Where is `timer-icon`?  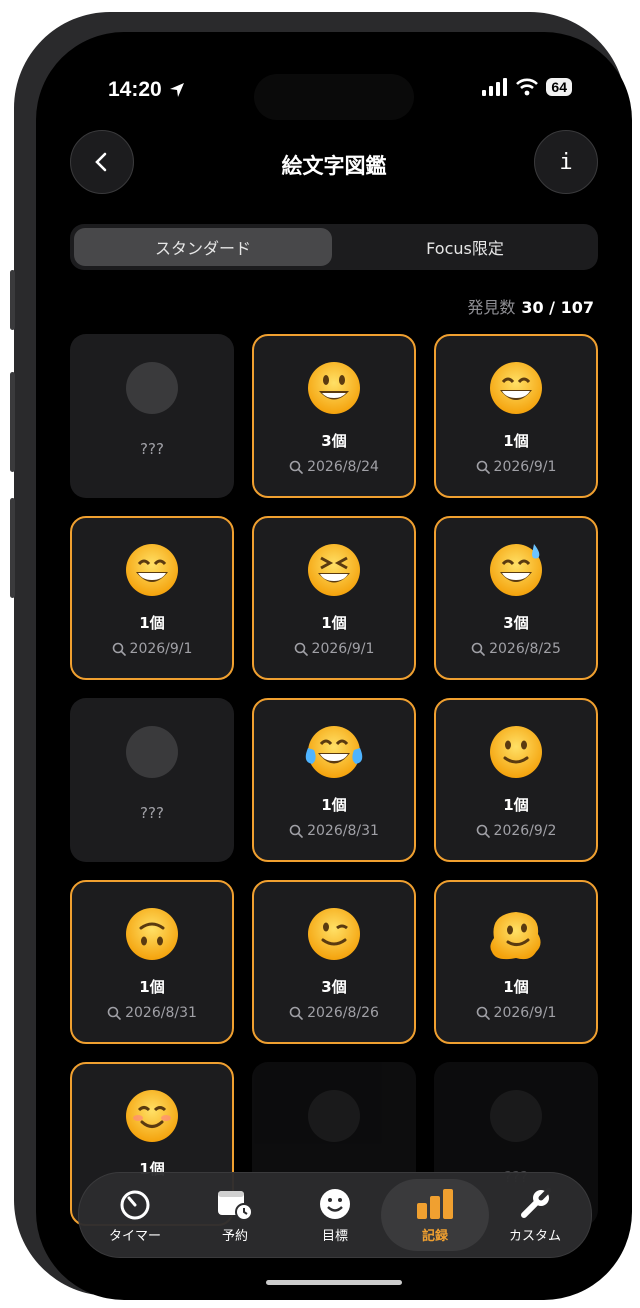 timer-icon is located at coordinates (135, 1204).